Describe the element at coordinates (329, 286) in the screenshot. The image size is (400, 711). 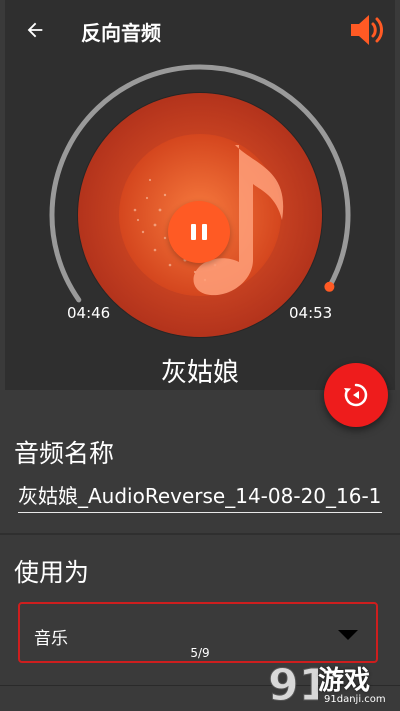
I see `progress-thumb` at that location.